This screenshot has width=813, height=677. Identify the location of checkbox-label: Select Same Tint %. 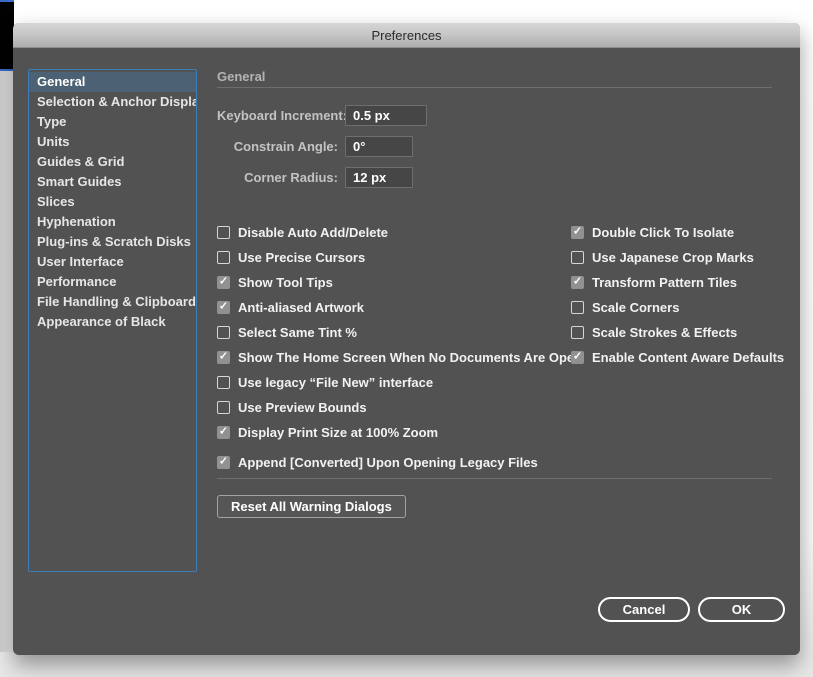
(297, 332).